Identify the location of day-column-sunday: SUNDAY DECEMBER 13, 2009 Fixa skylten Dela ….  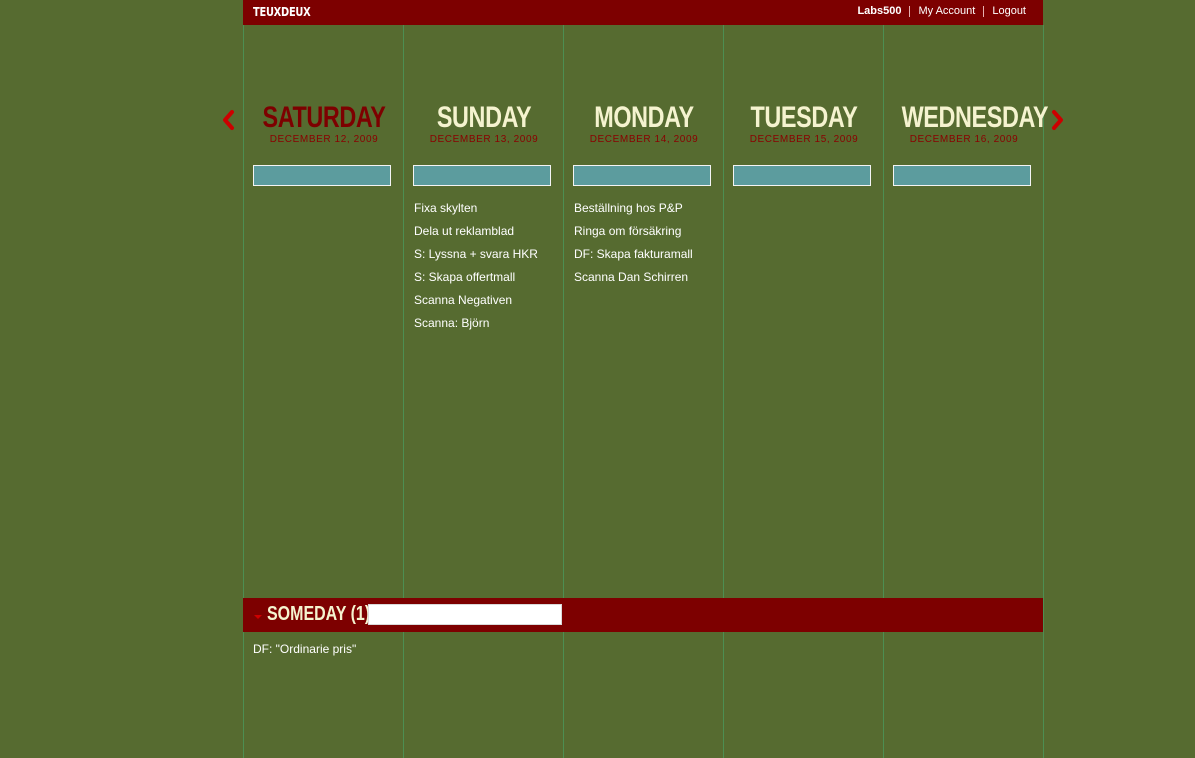
(483, 391).